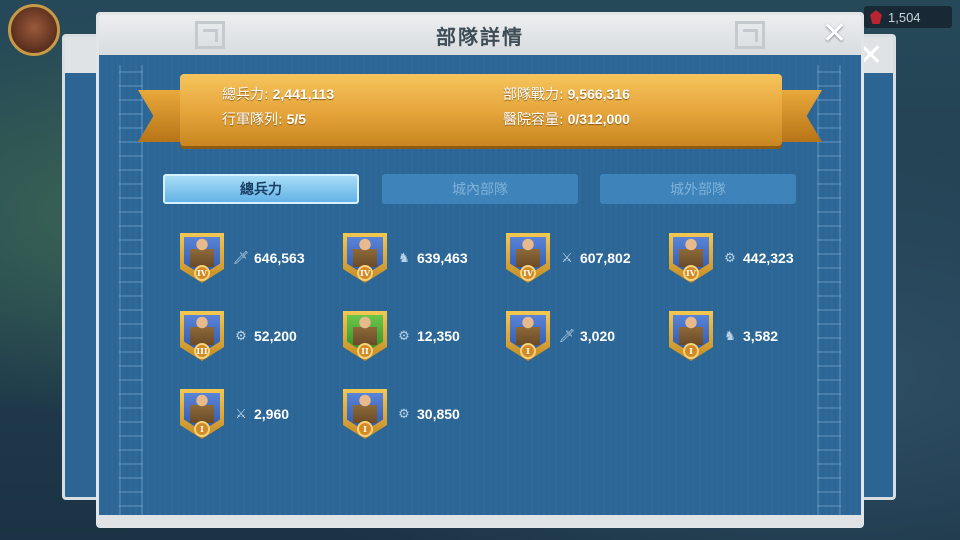 This screenshot has width=960, height=540. What do you see at coordinates (365, 351) in the screenshot?
I see `tier-badge: II` at bounding box center [365, 351].